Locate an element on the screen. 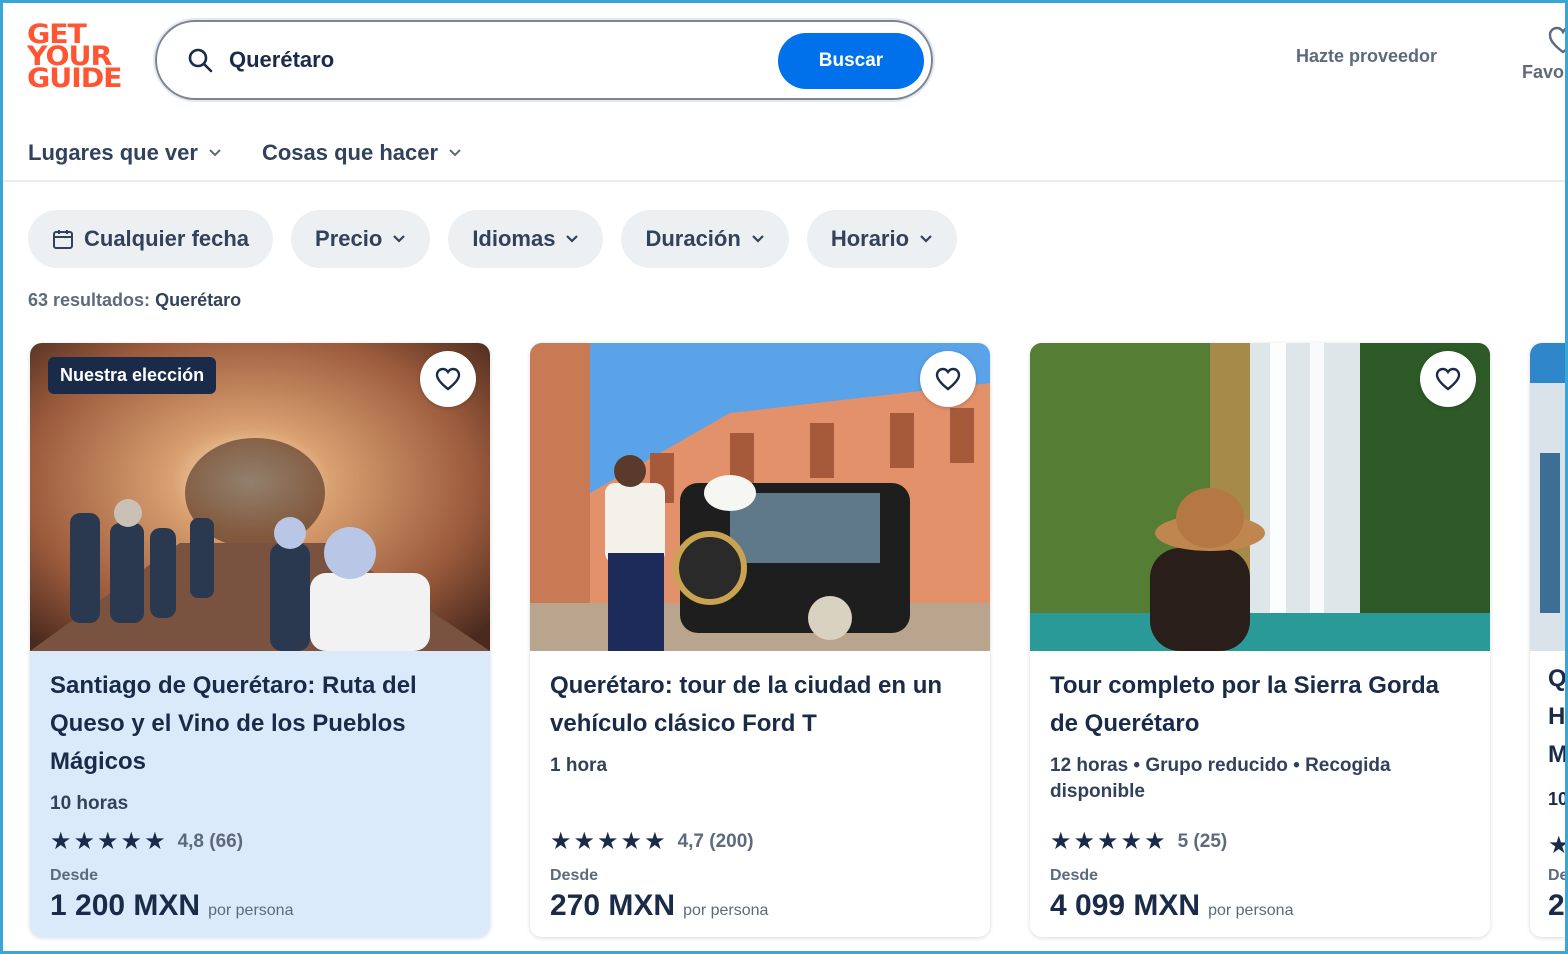 The image size is (1568, 954). search-bar: Buscar is located at coordinates (544, 60).